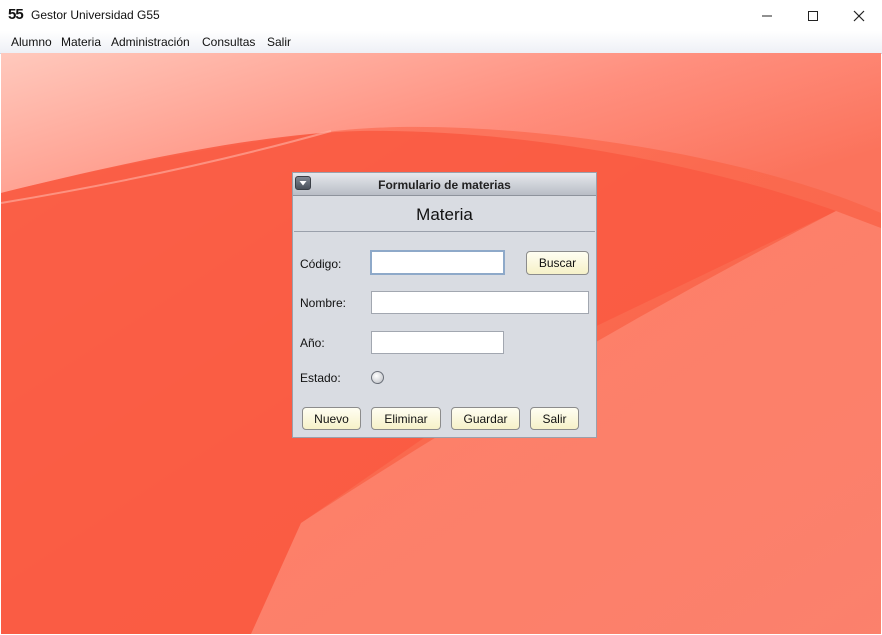 The height and width of the screenshot is (635, 882). I want to click on menu-alumno: Alumno, so click(31, 42).